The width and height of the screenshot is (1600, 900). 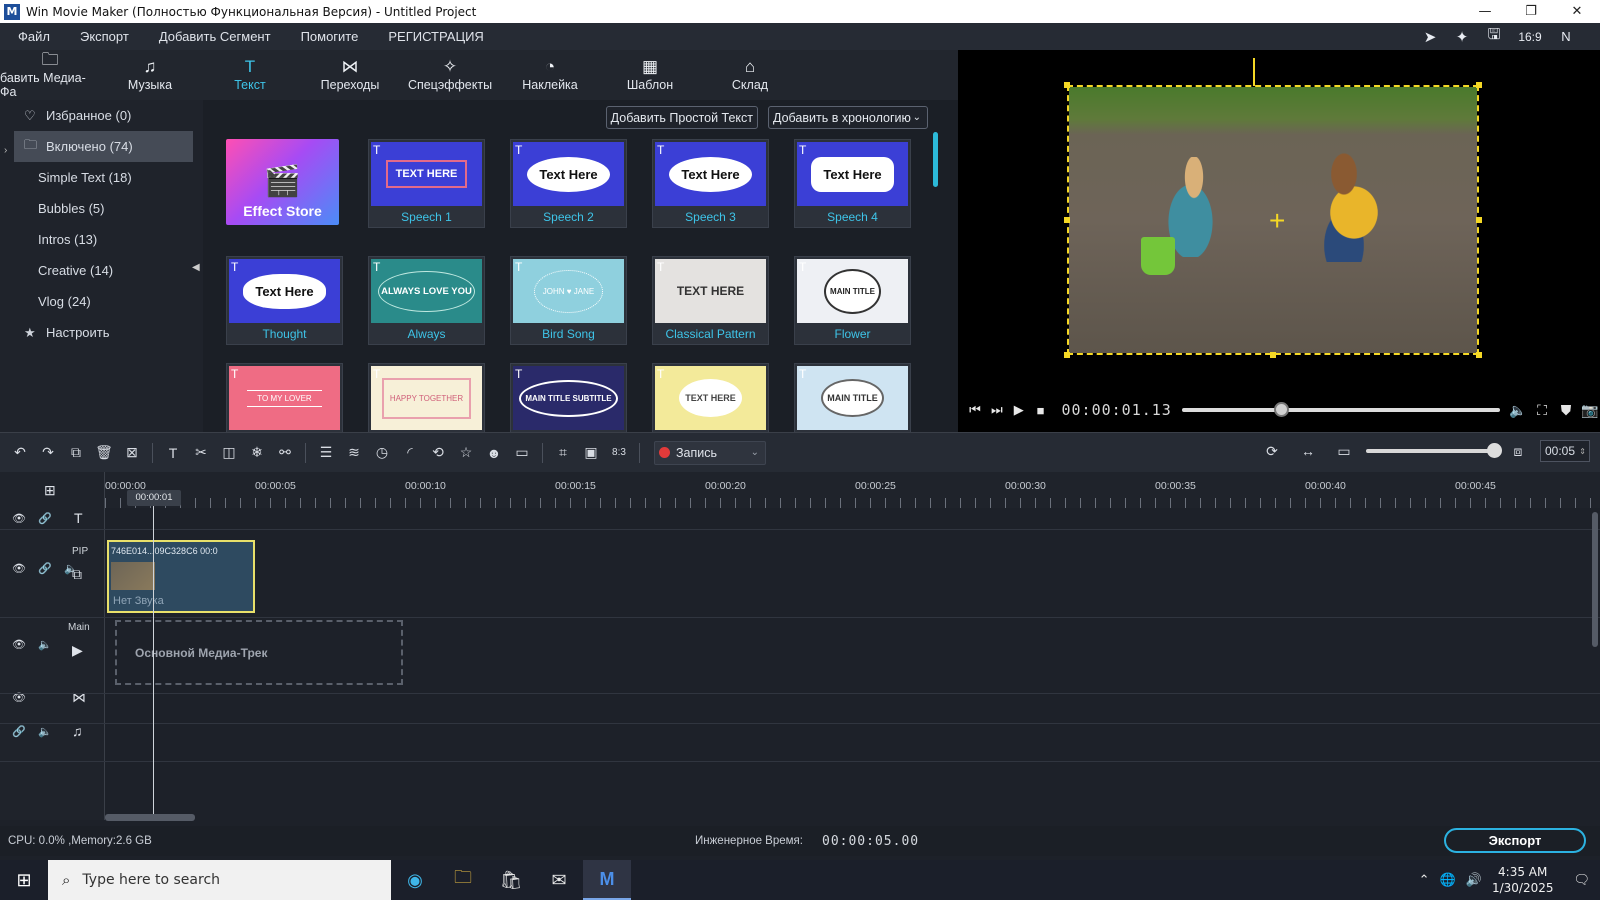 I want to click on record-dropdown: Запись ⌄, so click(x=710, y=452).